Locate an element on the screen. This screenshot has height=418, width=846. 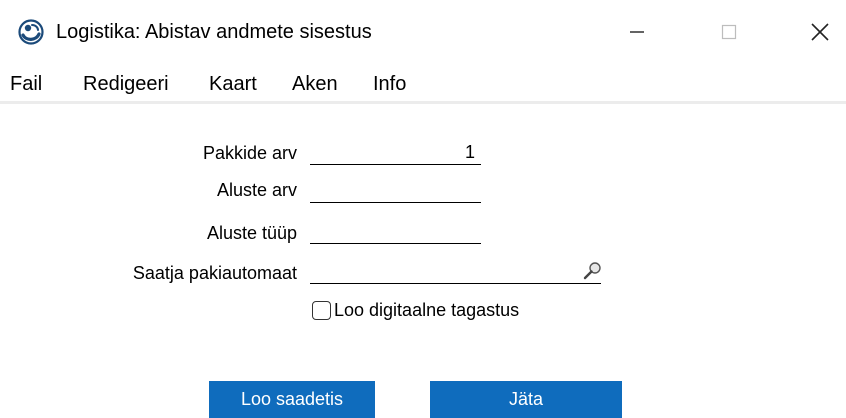
magnifier-icon is located at coordinates (592, 271).